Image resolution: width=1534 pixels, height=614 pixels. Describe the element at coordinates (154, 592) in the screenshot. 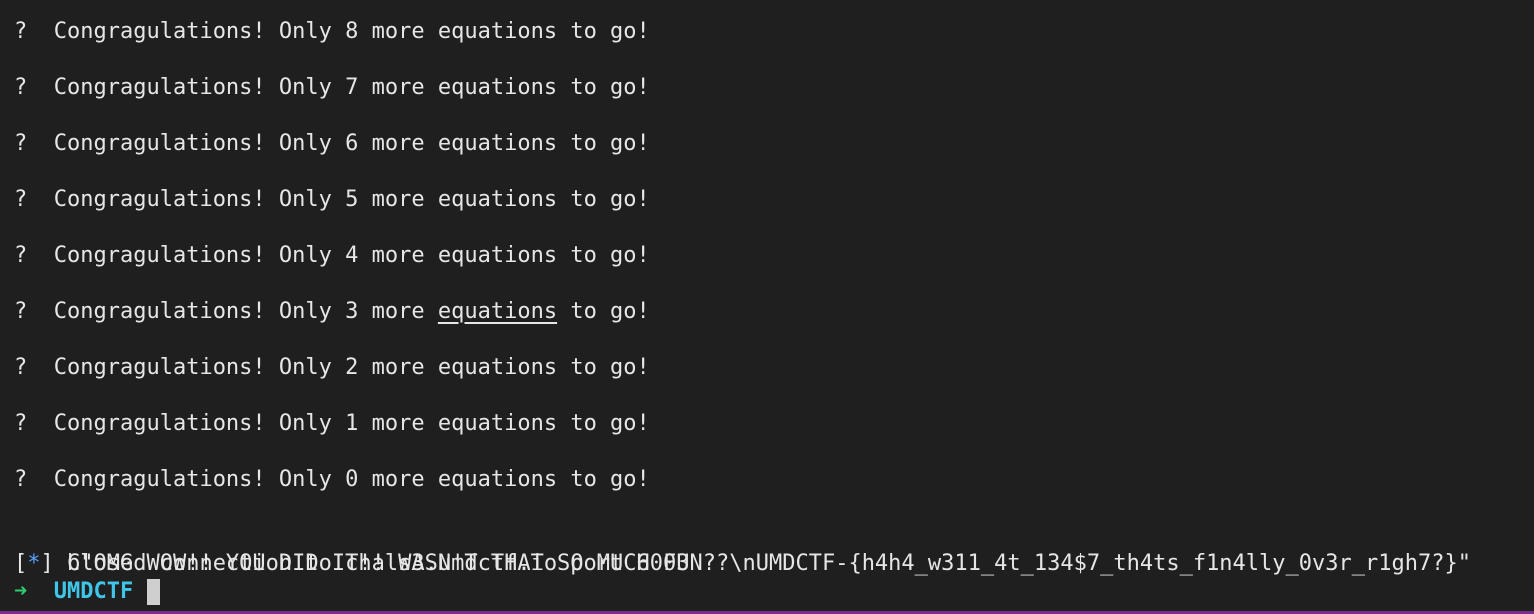

I see `block-cursor-icon` at that location.